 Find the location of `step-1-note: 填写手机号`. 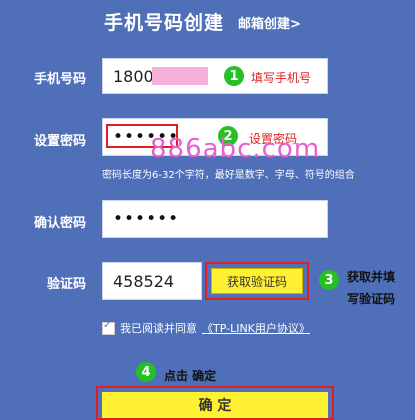

step-1-note: 填写手机号 is located at coordinates (281, 78).